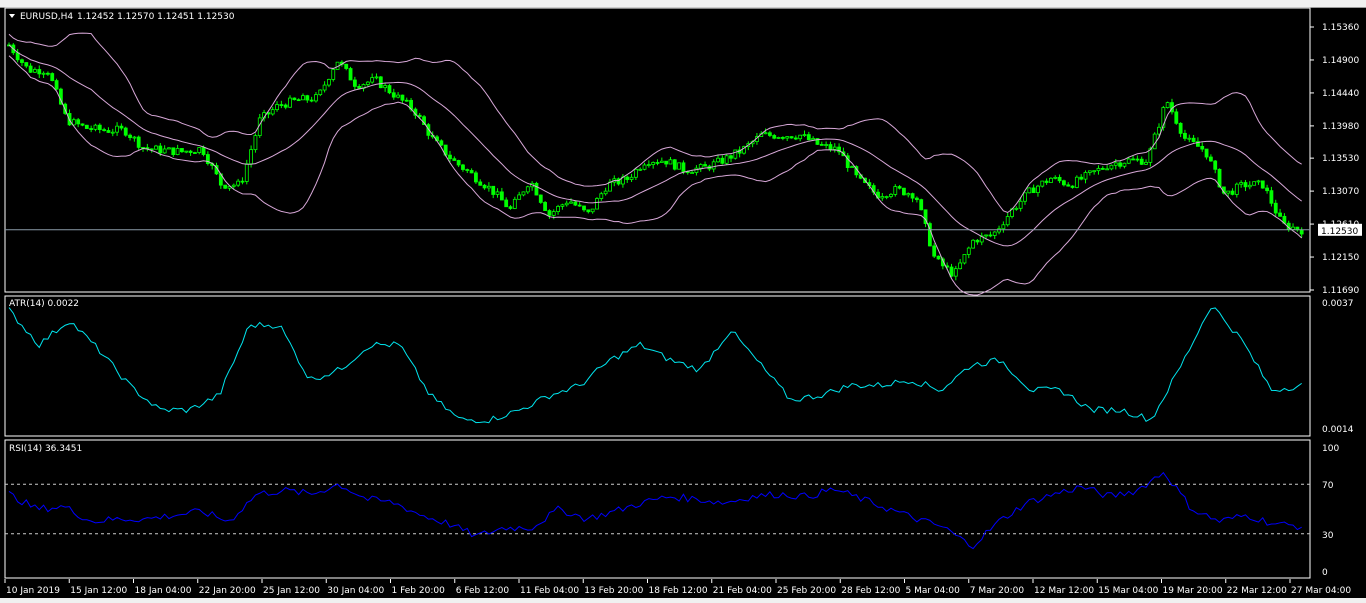  Describe the element at coordinates (483, 591) in the screenshot. I see `time-tick-label: 6 Feb 12:00` at that location.